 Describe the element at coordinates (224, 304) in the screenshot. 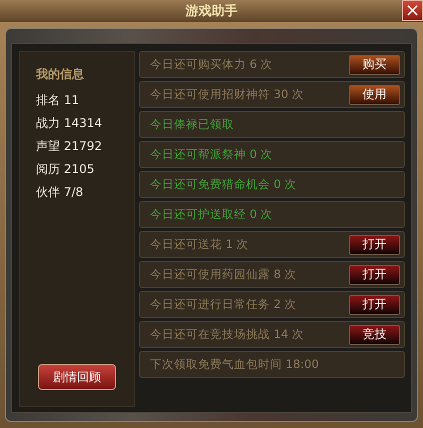

I see `task-text: 今日还可进行日常任务 2 次` at that location.